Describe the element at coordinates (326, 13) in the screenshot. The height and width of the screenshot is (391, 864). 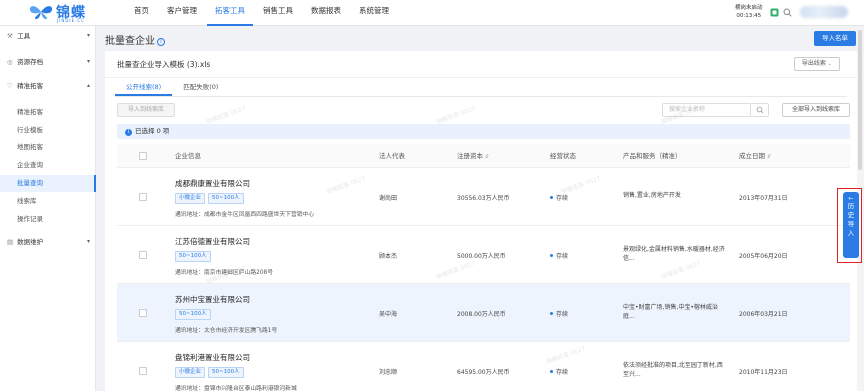
I see `nav-data-reports: 数据报表` at that location.